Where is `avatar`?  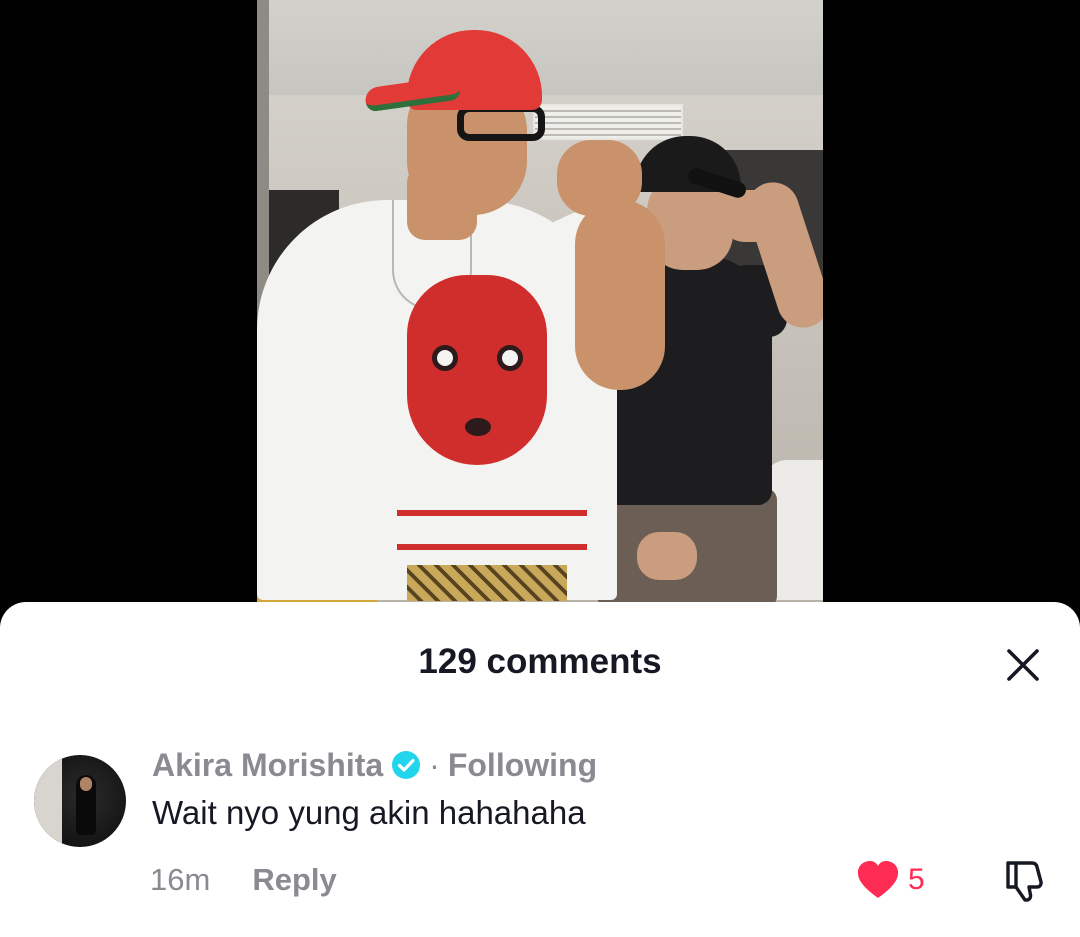 avatar is located at coordinates (80, 801).